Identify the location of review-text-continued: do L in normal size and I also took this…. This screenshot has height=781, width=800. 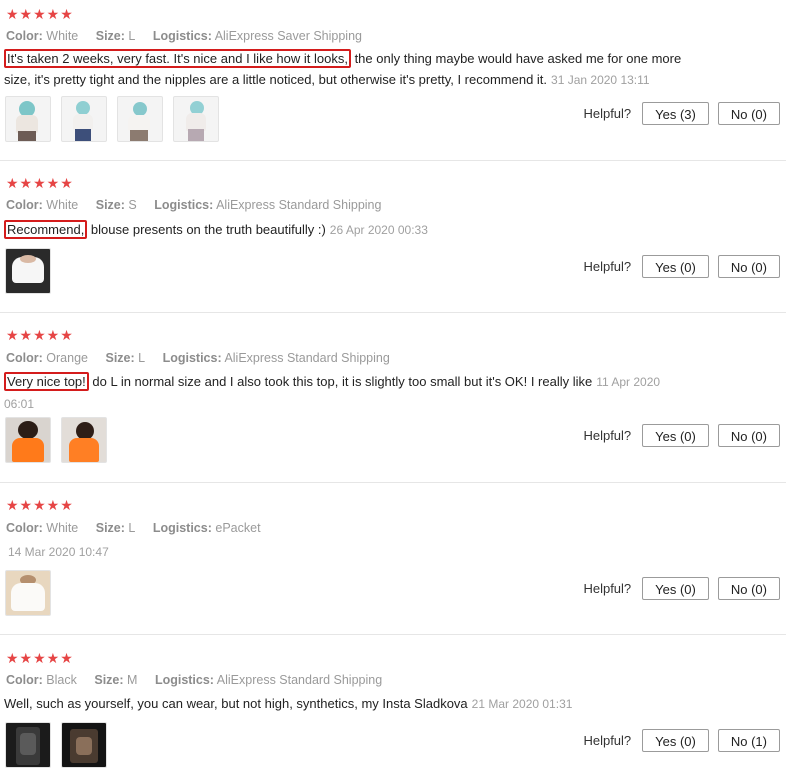
(340, 381).